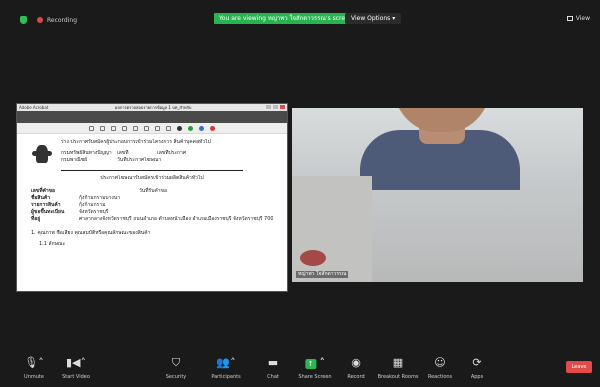 The width and height of the screenshot is (600, 387). Describe the element at coordinates (92, 205) in the screenshot. I see `doc-field-value: กุ้งก้ามกราม` at that location.